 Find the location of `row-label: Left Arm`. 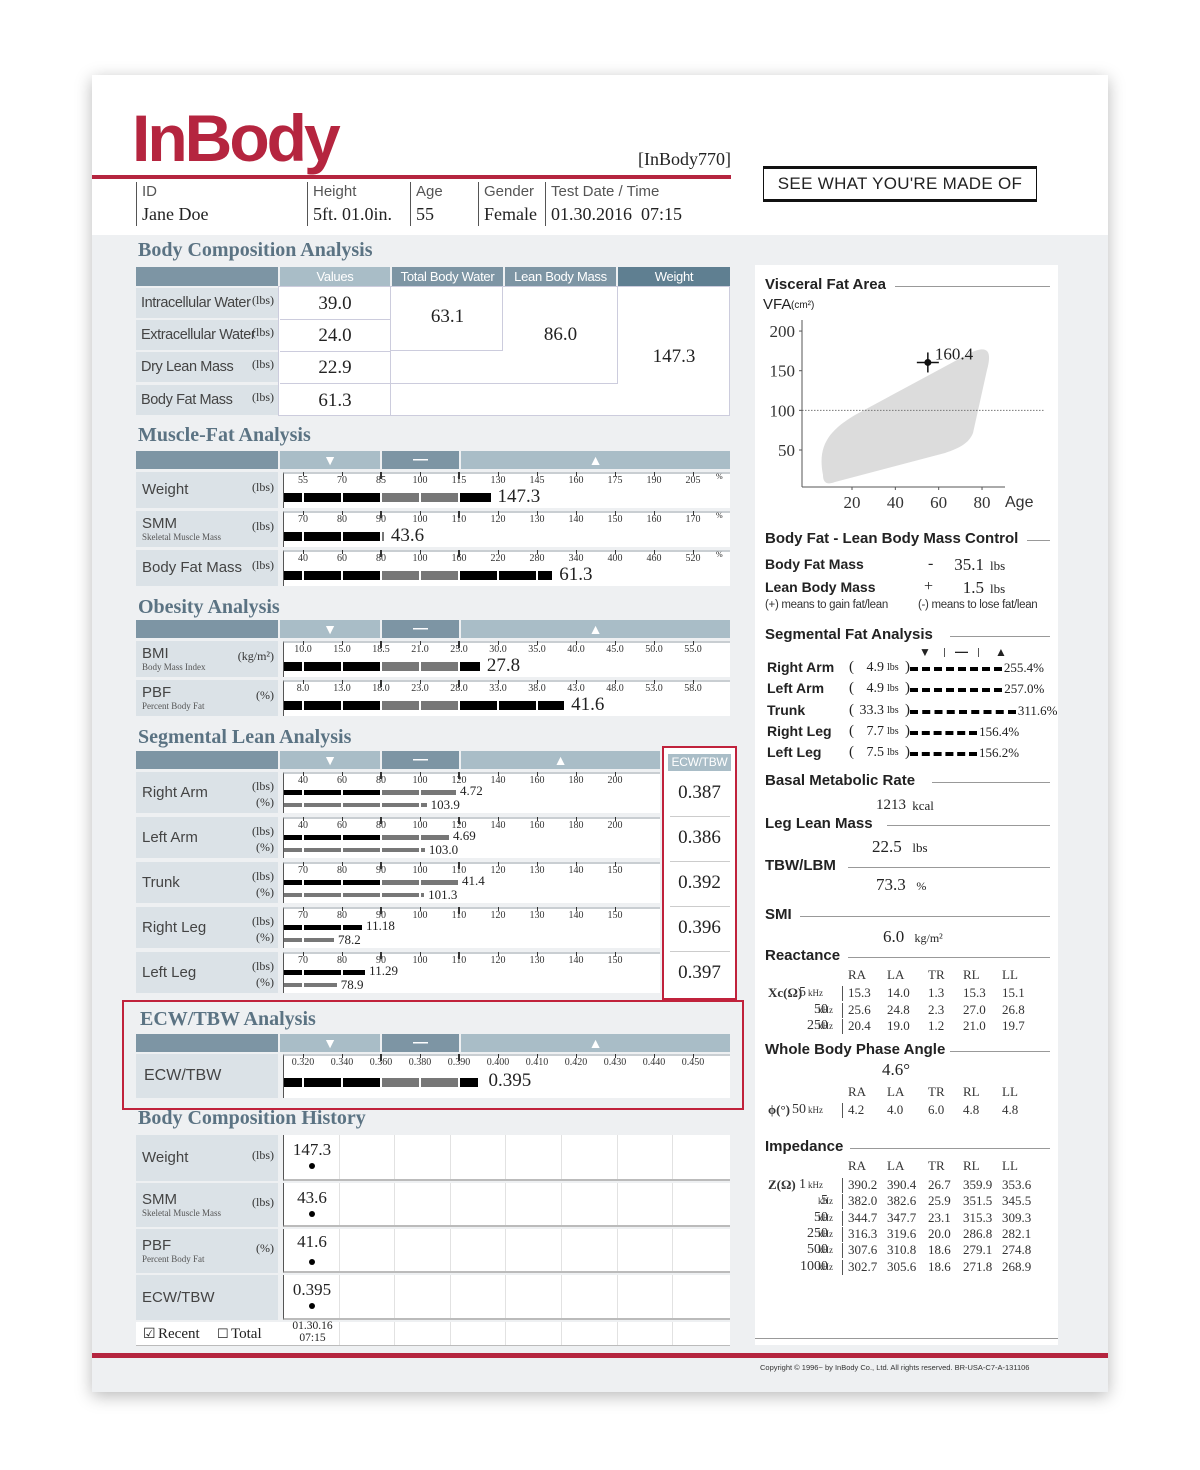

row-label: Left Arm is located at coordinates (170, 837).